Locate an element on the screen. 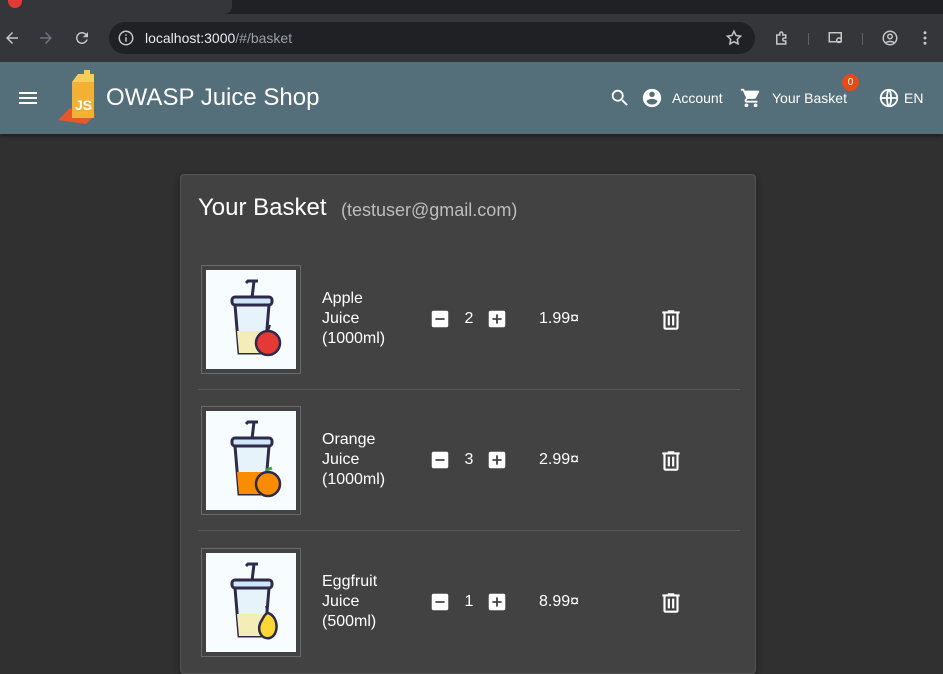  language-button: EN is located at coordinates (913, 98).